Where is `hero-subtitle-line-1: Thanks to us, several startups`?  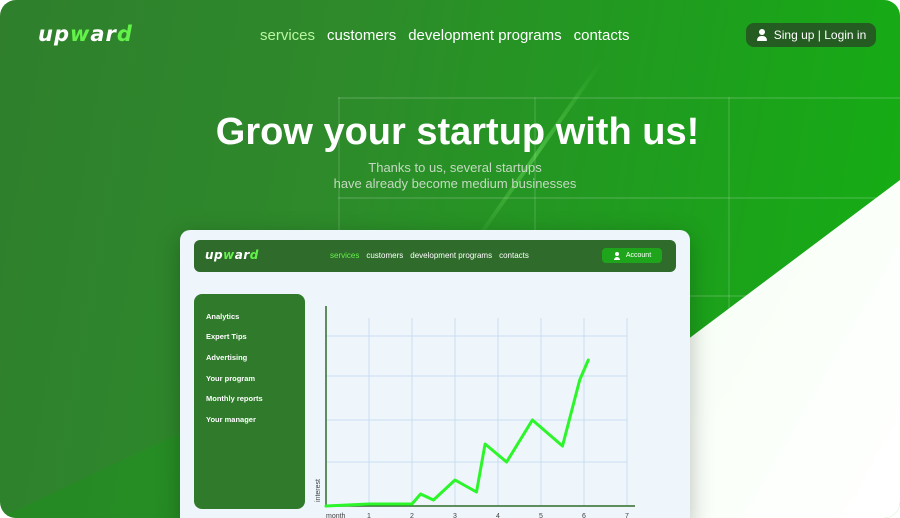 hero-subtitle-line-1: Thanks to us, several startups is located at coordinates (455, 167).